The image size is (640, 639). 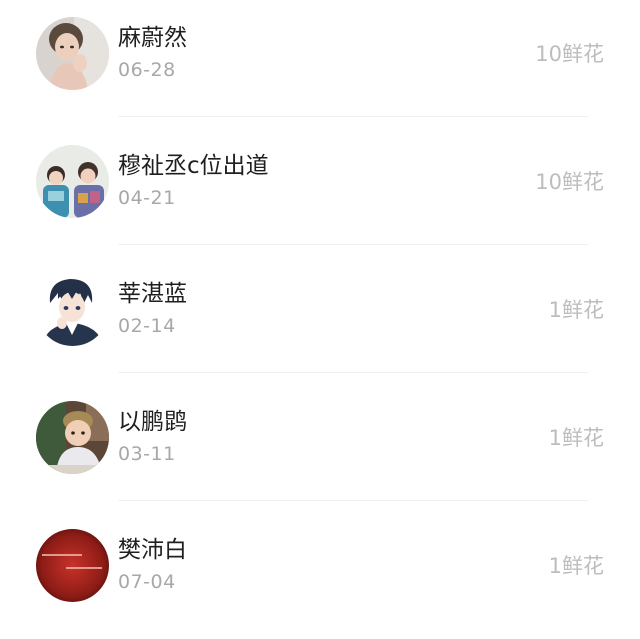 I want to click on contact-name: 樊沛白, so click(x=152, y=550).